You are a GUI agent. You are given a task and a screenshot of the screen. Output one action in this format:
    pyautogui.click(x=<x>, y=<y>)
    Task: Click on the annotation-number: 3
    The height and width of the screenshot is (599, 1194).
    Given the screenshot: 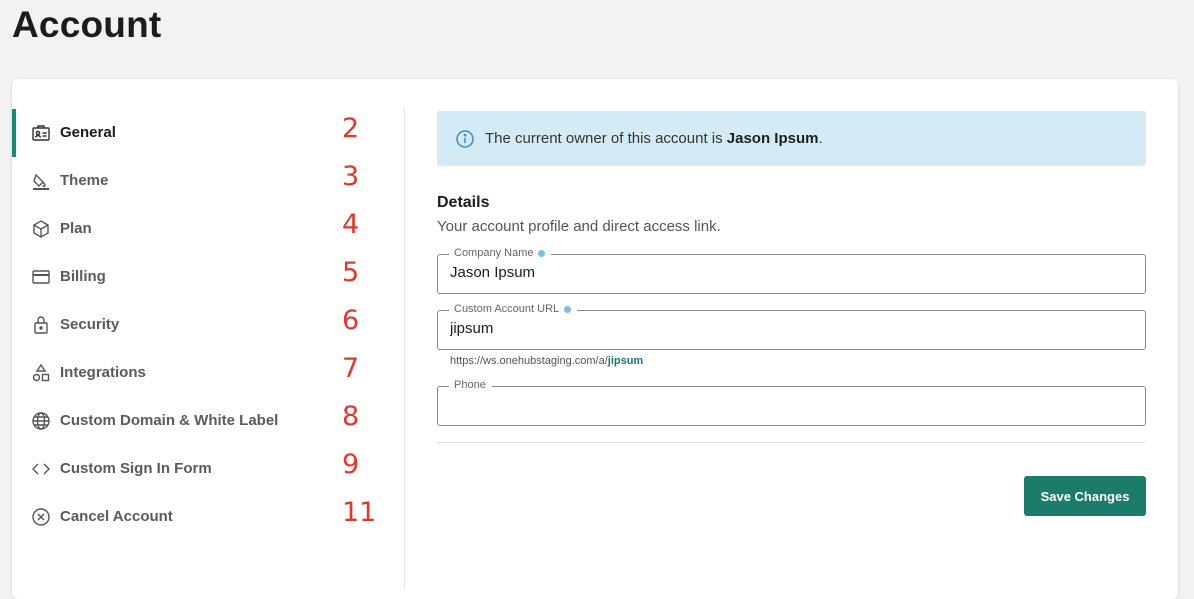 What is the action you would take?
    pyautogui.click(x=351, y=176)
    